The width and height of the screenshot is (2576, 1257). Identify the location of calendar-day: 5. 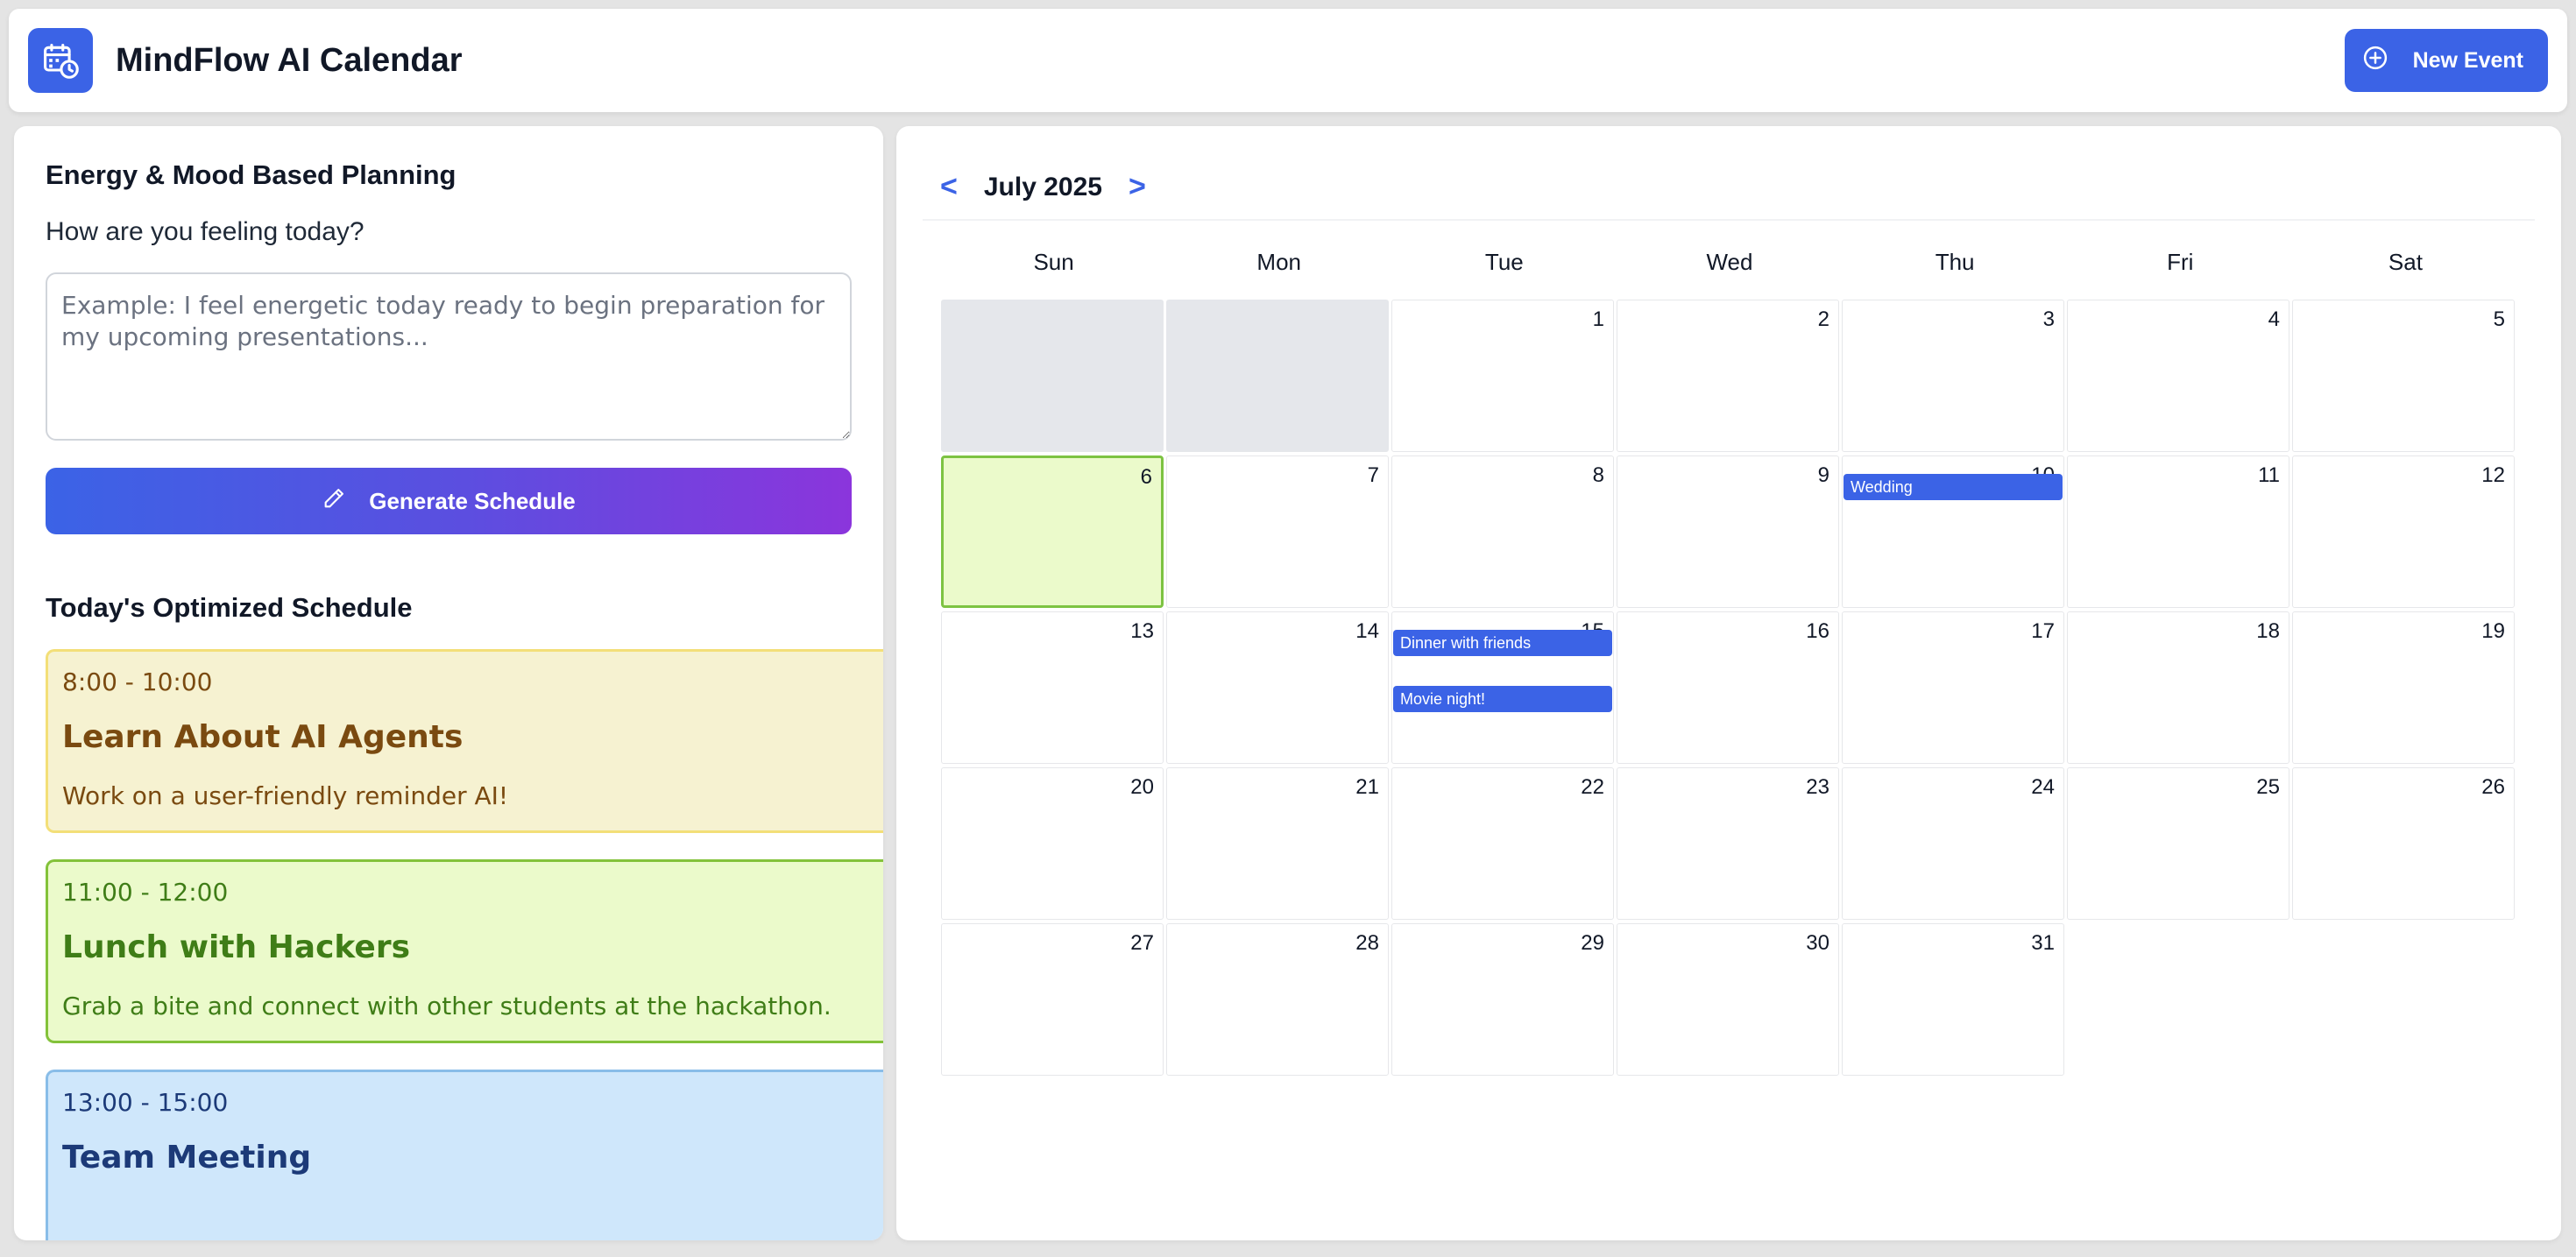
(2403, 376).